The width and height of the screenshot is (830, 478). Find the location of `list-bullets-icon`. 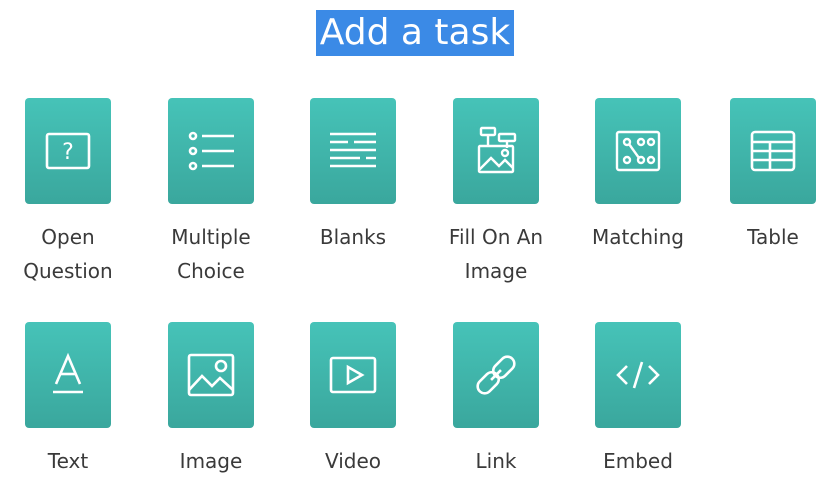

list-bullets-icon is located at coordinates (211, 151).